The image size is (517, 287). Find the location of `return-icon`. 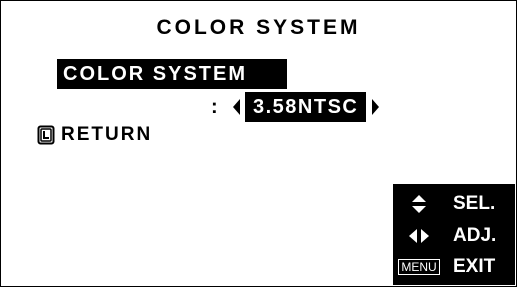

return-icon is located at coordinates (46, 135).